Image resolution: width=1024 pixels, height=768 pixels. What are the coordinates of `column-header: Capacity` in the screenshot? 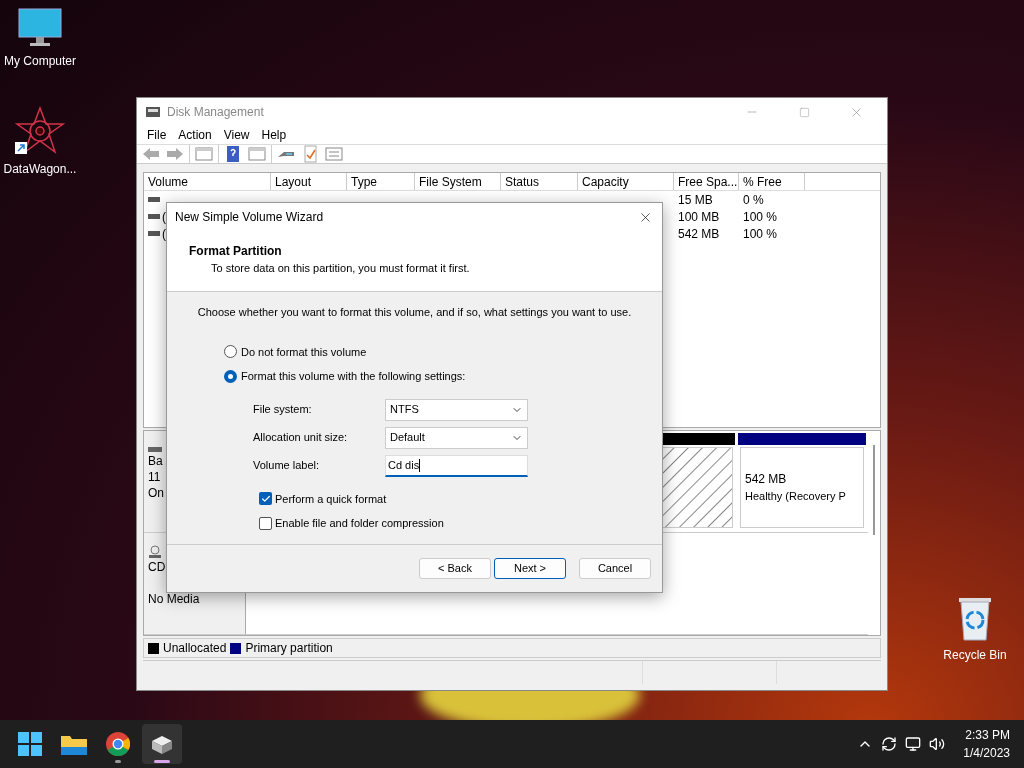 It's located at (626, 181).